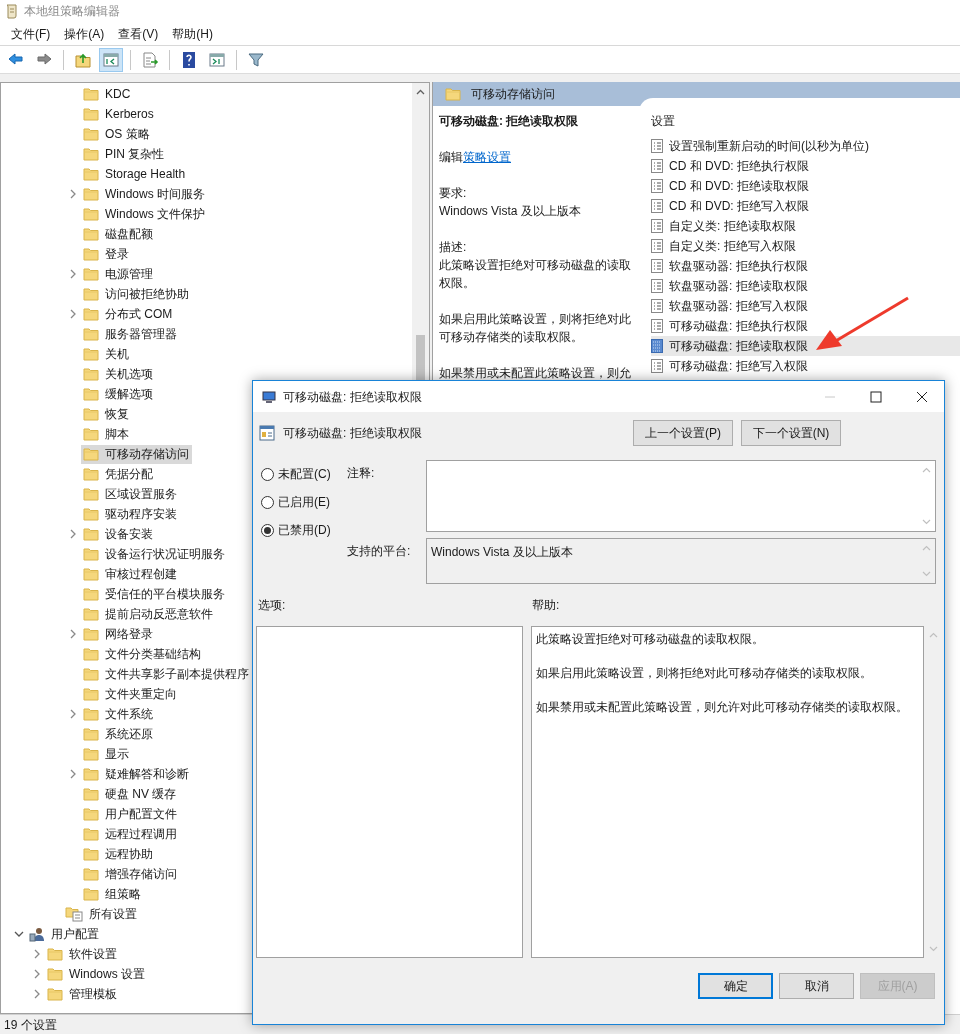 The height and width of the screenshot is (1034, 960). Describe the element at coordinates (82, 994) in the screenshot. I see `tree-item: 管理模板` at that location.